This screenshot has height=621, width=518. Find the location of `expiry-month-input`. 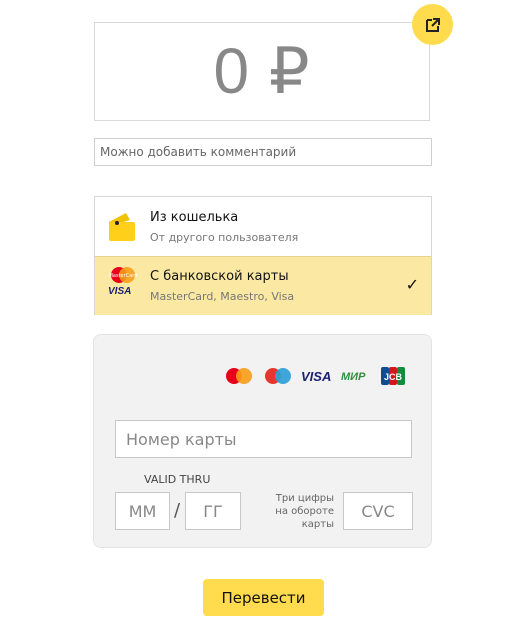

expiry-month-input is located at coordinates (142, 511).